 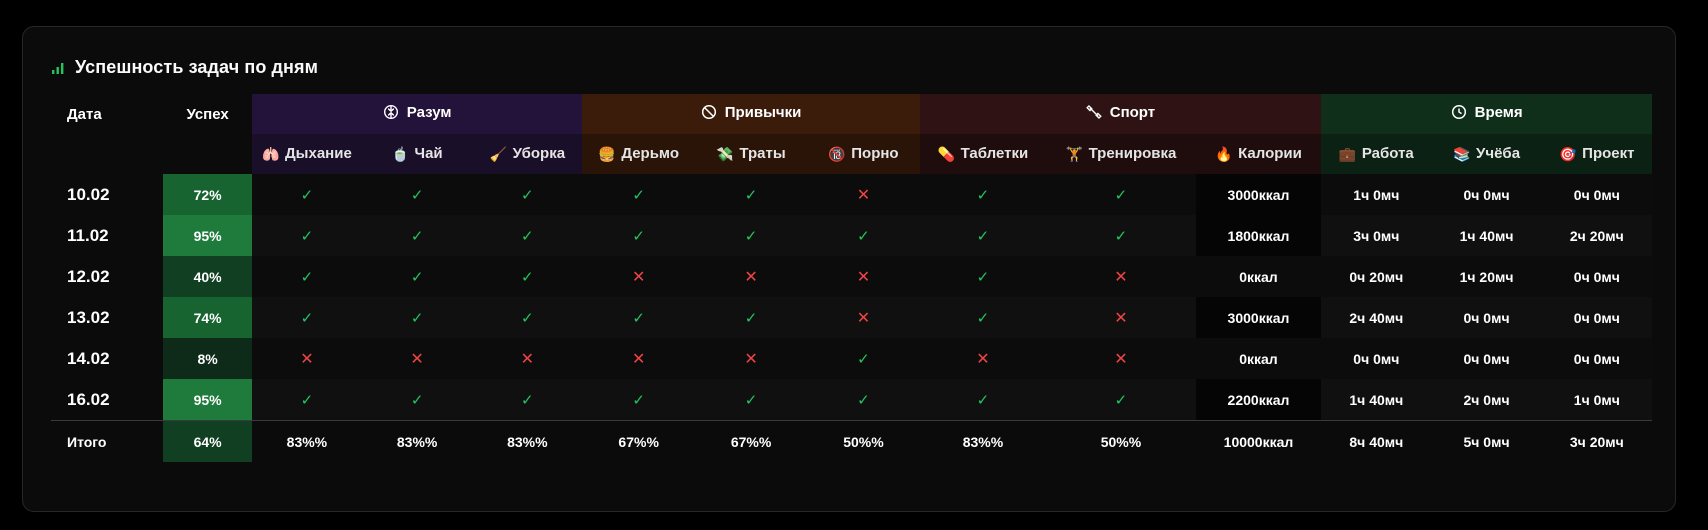 I want to click on date-column-header: Дата, so click(x=107, y=114).